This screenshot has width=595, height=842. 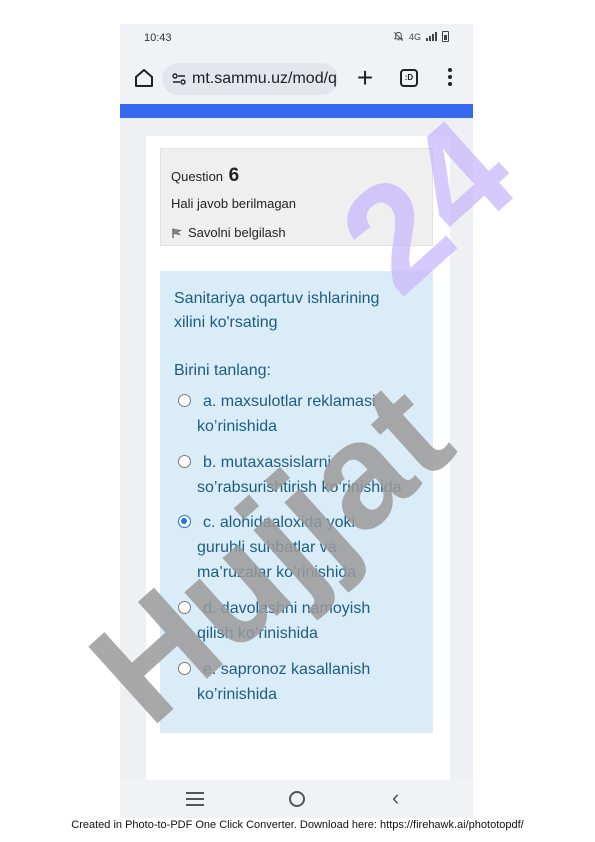 I want to click on status-time: 10:43, so click(x=158, y=38).